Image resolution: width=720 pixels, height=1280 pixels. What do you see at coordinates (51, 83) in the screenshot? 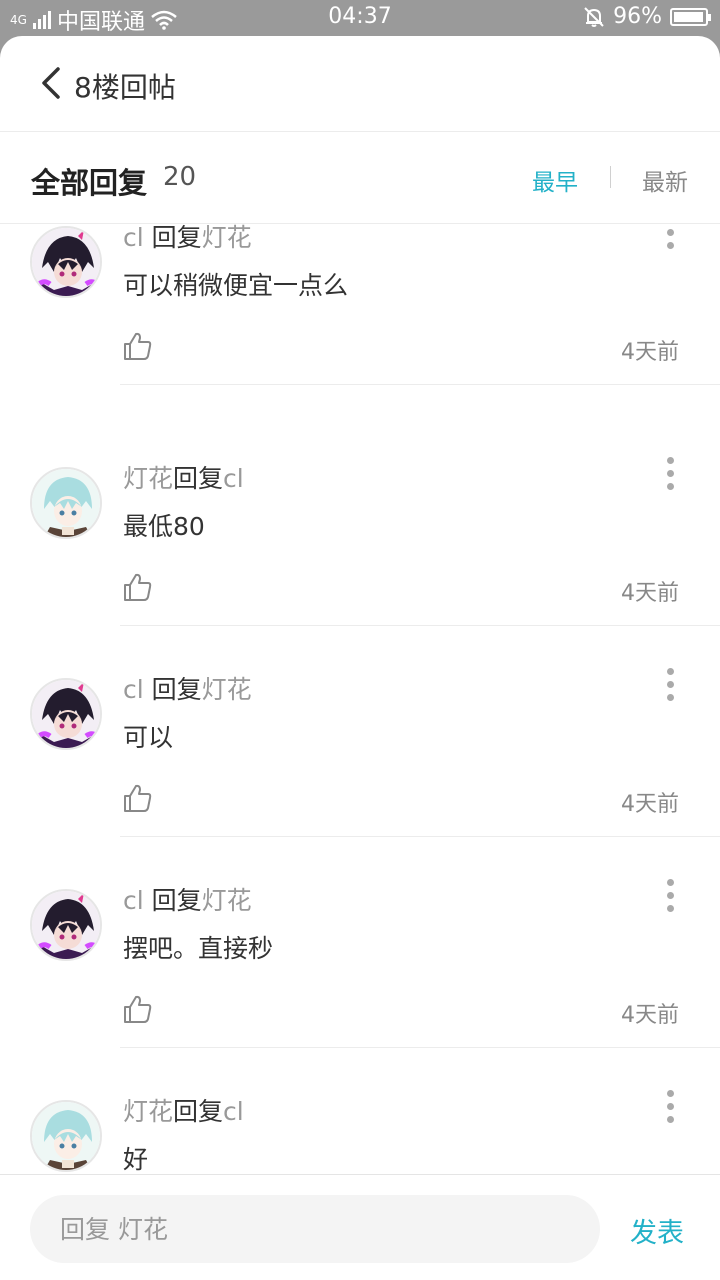
I see `back-arrow-icon` at bounding box center [51, 83].